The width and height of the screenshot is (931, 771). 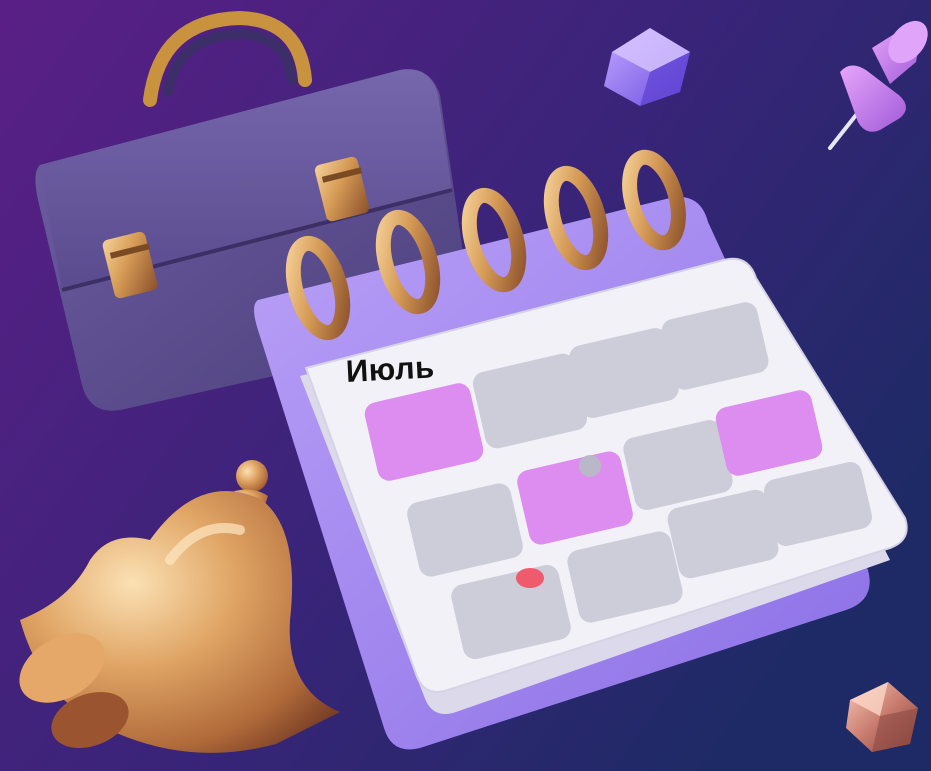 I want to click on event-dot, so click(x=530, y=578).